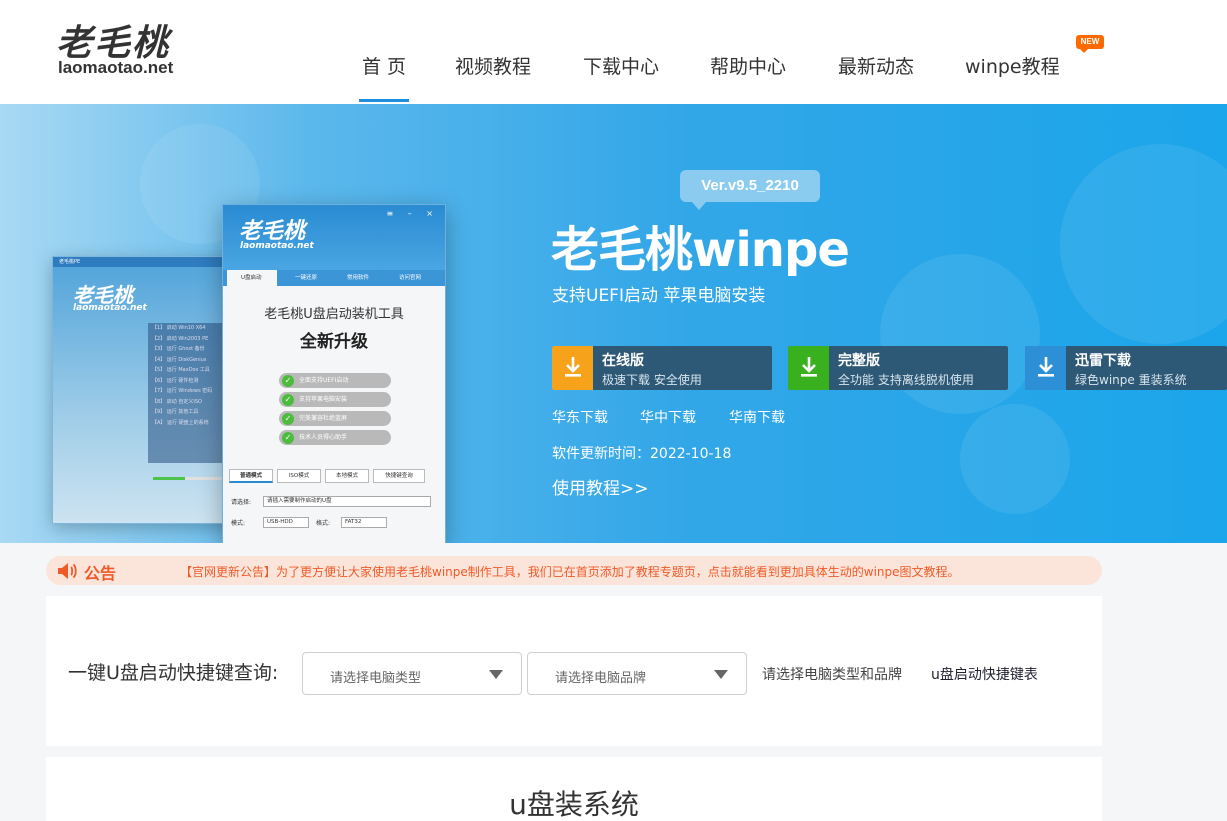 Image resolution: width=1227 pixels, height=821 pixels. What do you see at coordinates (286, 522) in the screenshot?
I see `tool-mode-select: USB-HDD` at bounding box center [286, 522].